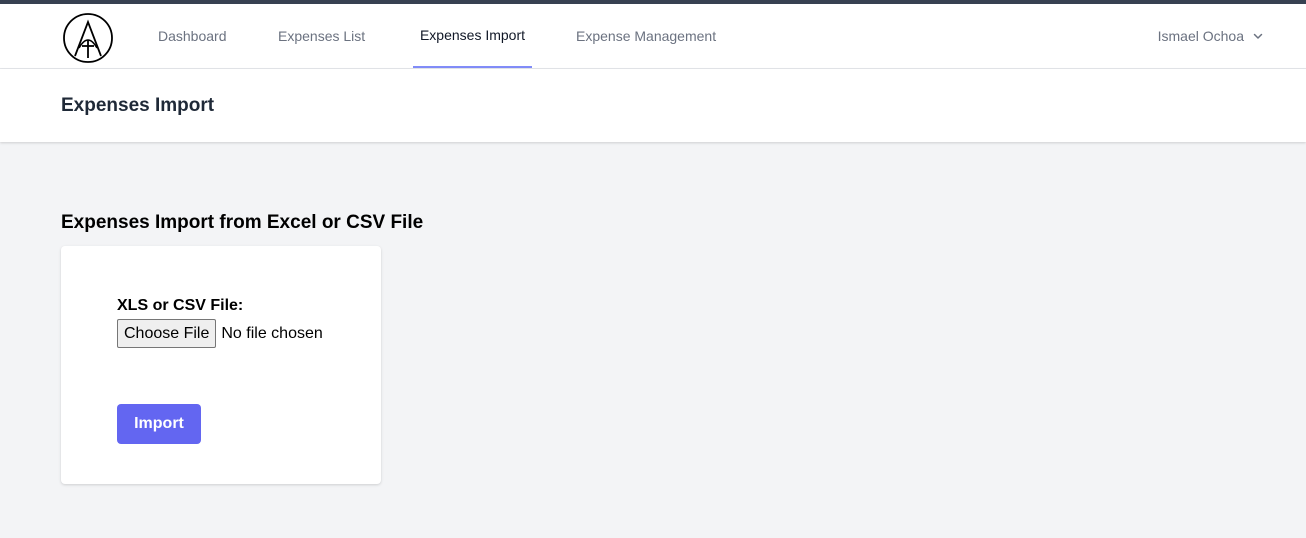  I want to click on page-header: Expenses Import, so click(653, 105).